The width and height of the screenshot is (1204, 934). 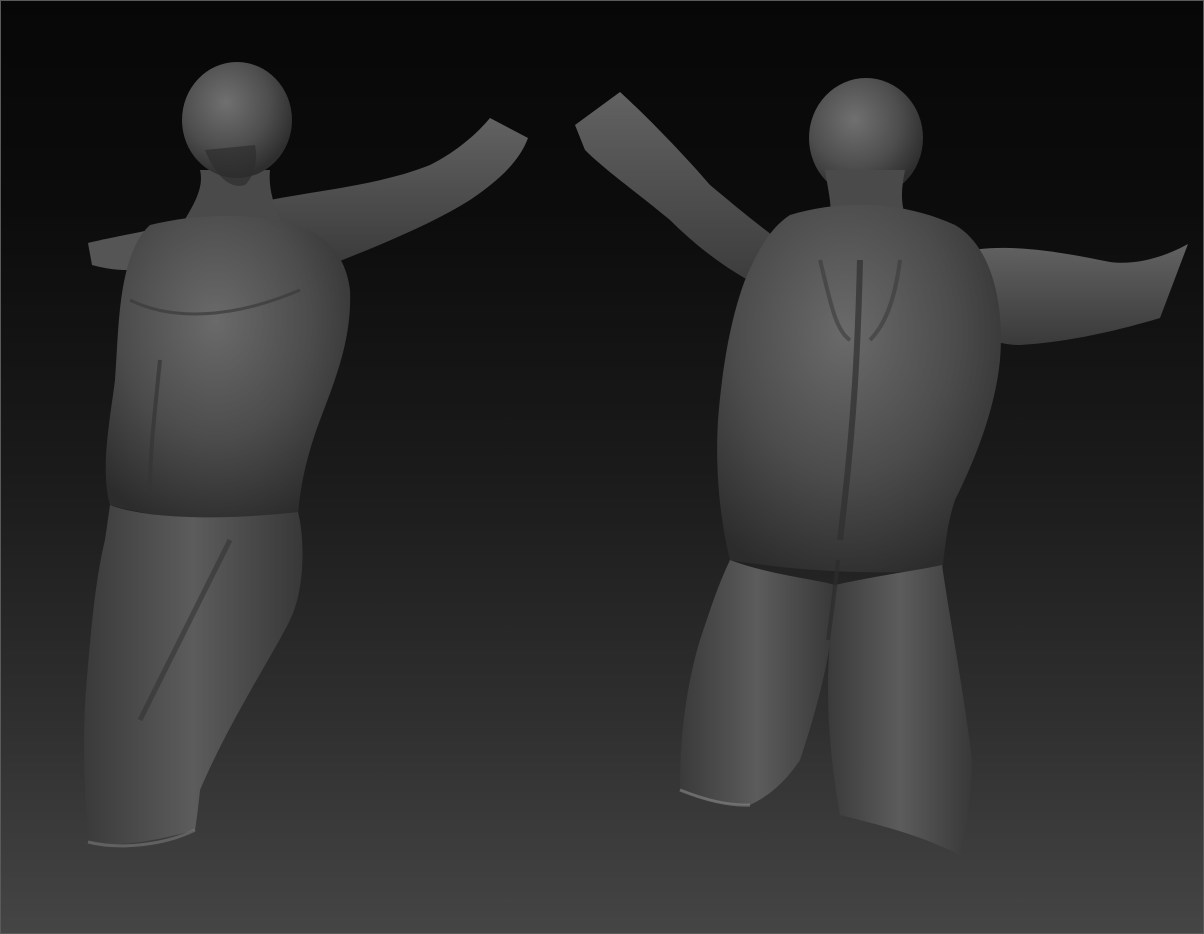 What do you see at coordinates (193, 675) in the screenshot?
I see `front-leg` at bounding box center [193, 675].